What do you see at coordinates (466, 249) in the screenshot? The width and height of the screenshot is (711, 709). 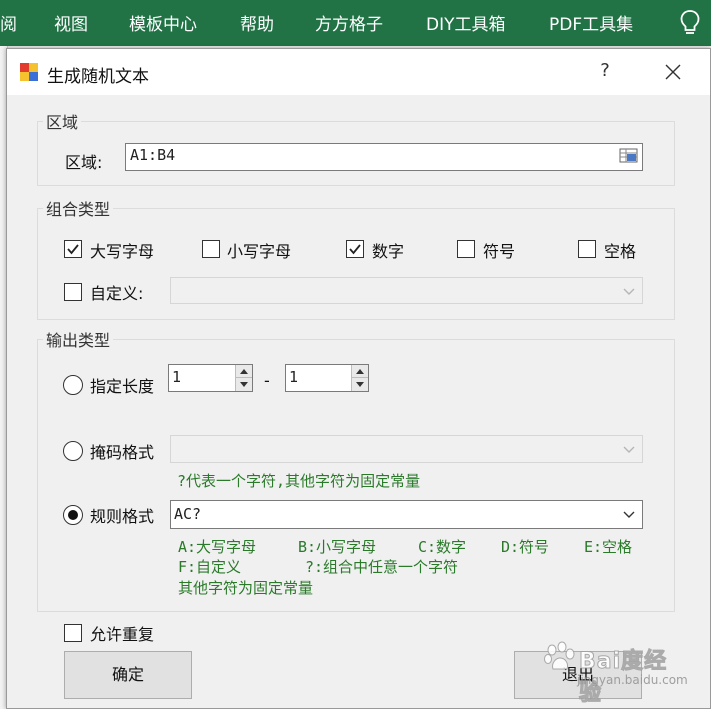 I see `symbols-checkbox` at bounding box center [466, 249].